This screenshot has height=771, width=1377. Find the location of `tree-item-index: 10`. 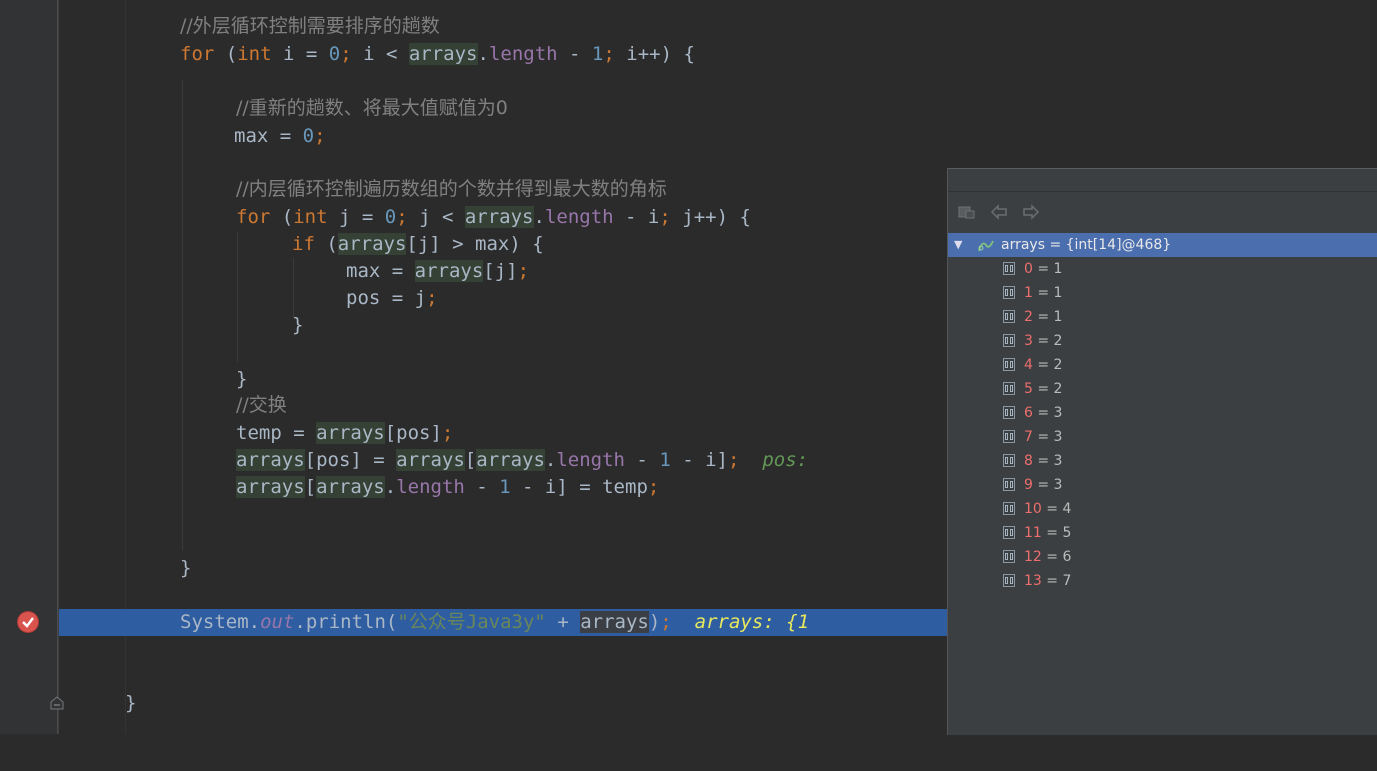

tree-item-index: 10 is located at coordinates (1033, 509).